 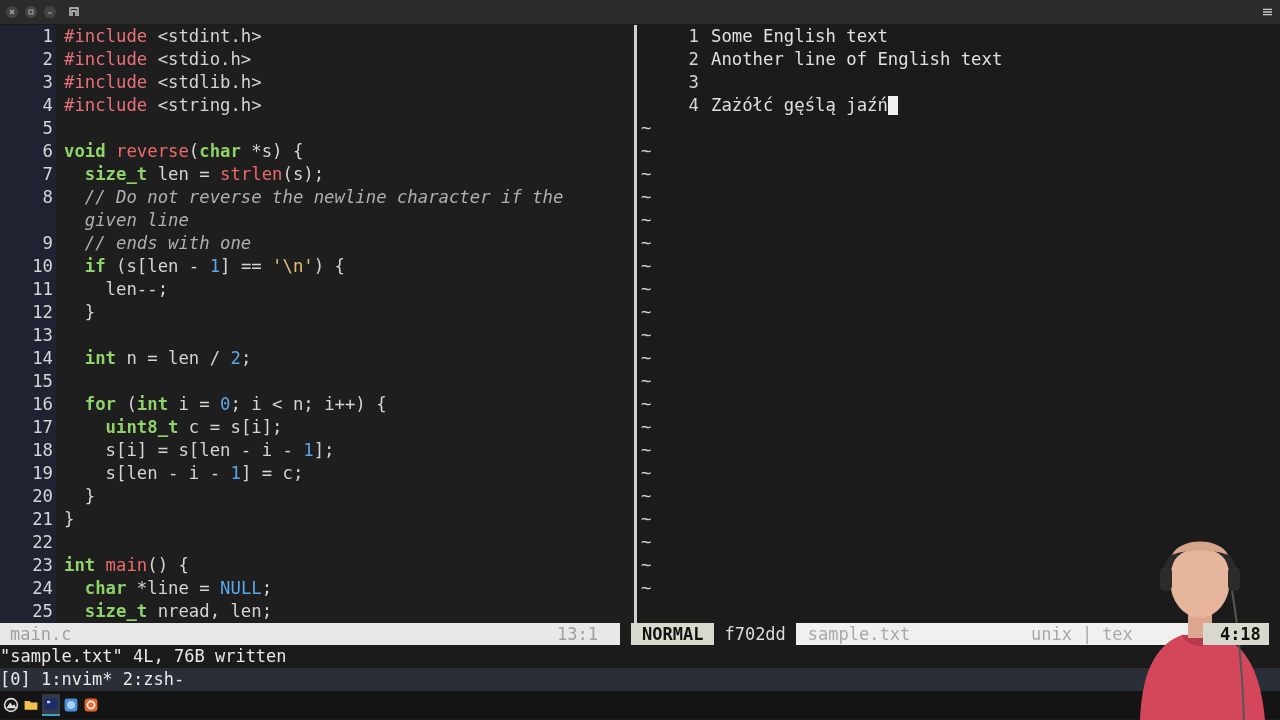 What do you see at coordinates (136, 220) in the screenshot?
I see `code-line: given line` at bounding box center [136, 220].